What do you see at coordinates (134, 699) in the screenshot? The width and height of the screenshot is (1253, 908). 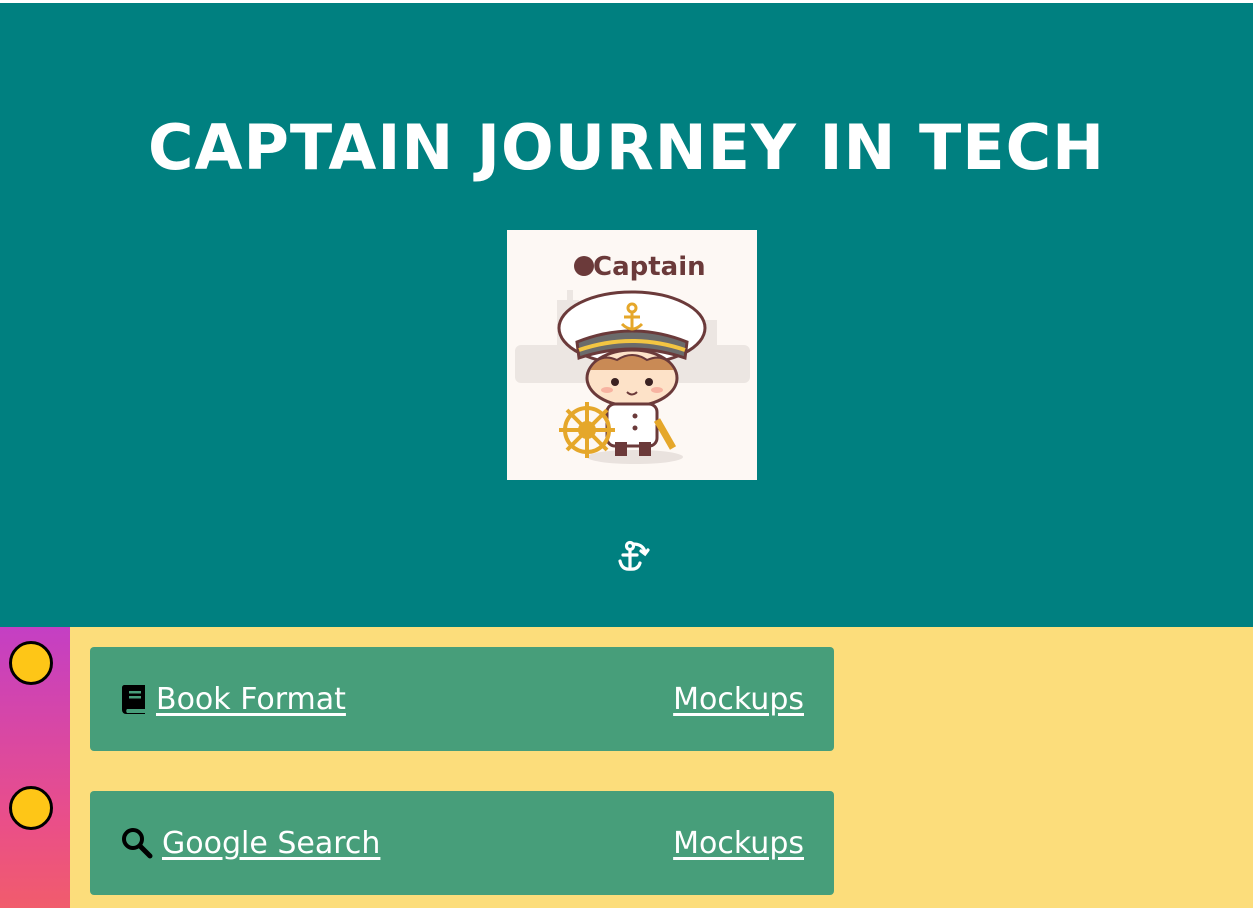 I see `book-icon` at bounding box center [134, 699].